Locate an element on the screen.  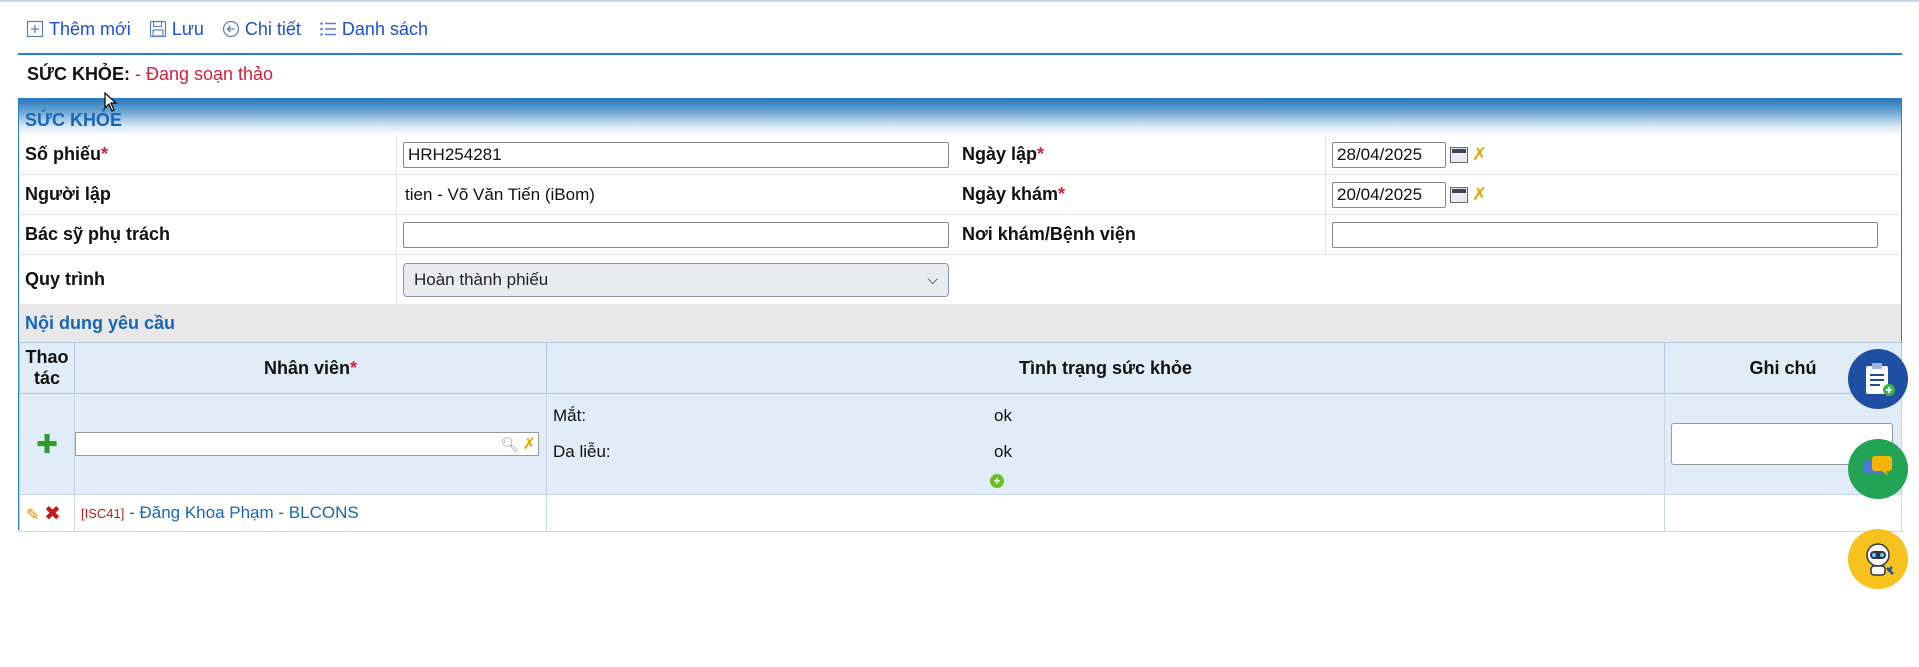
creator-label-text: Người lập is located at coordinates (68, 194).